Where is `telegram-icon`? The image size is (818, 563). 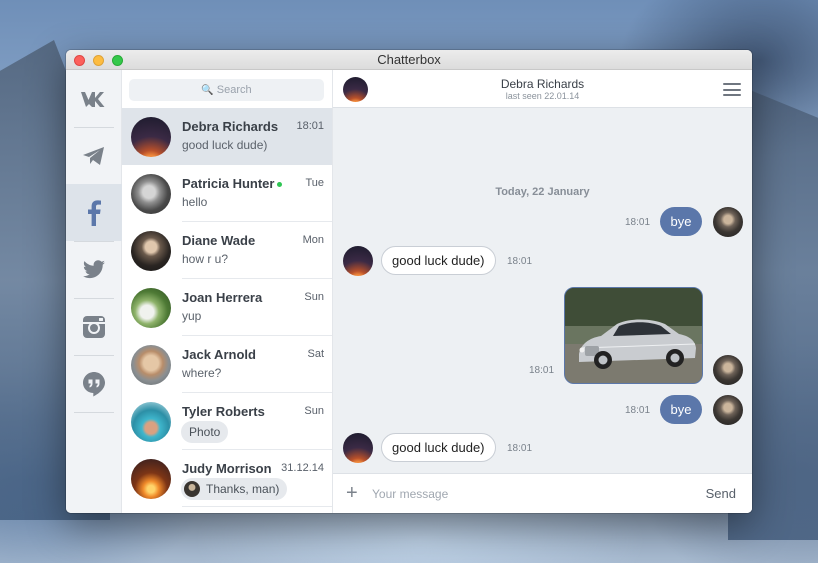
telegram-icon is located at coordinates (93, 155).